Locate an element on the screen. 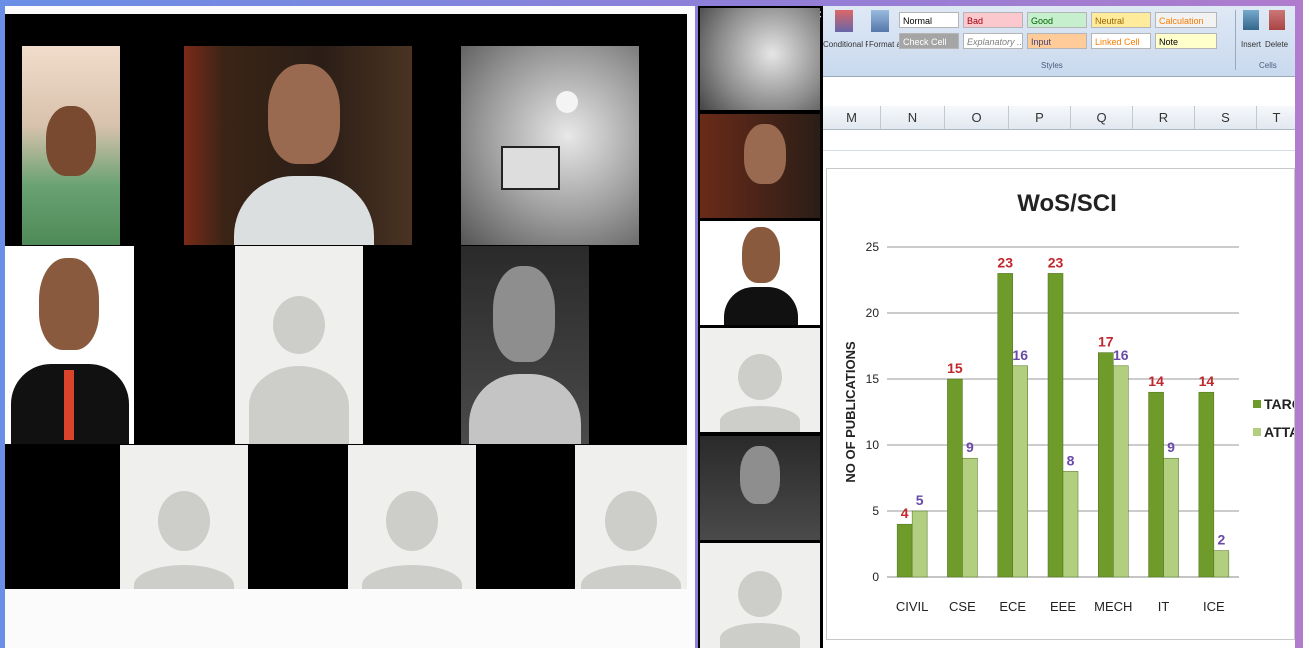 Image resolution: width=1303 pixels, height=648 pixels. insert-label: Insert is located at coordinates (1251, 44).